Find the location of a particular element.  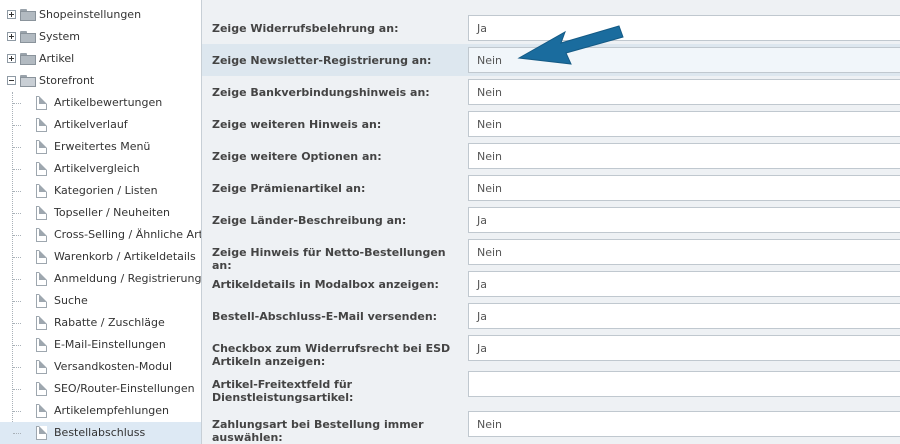

tree-item-bestellabschluss: Bestellabschluss is located at coordinates (100, 433).